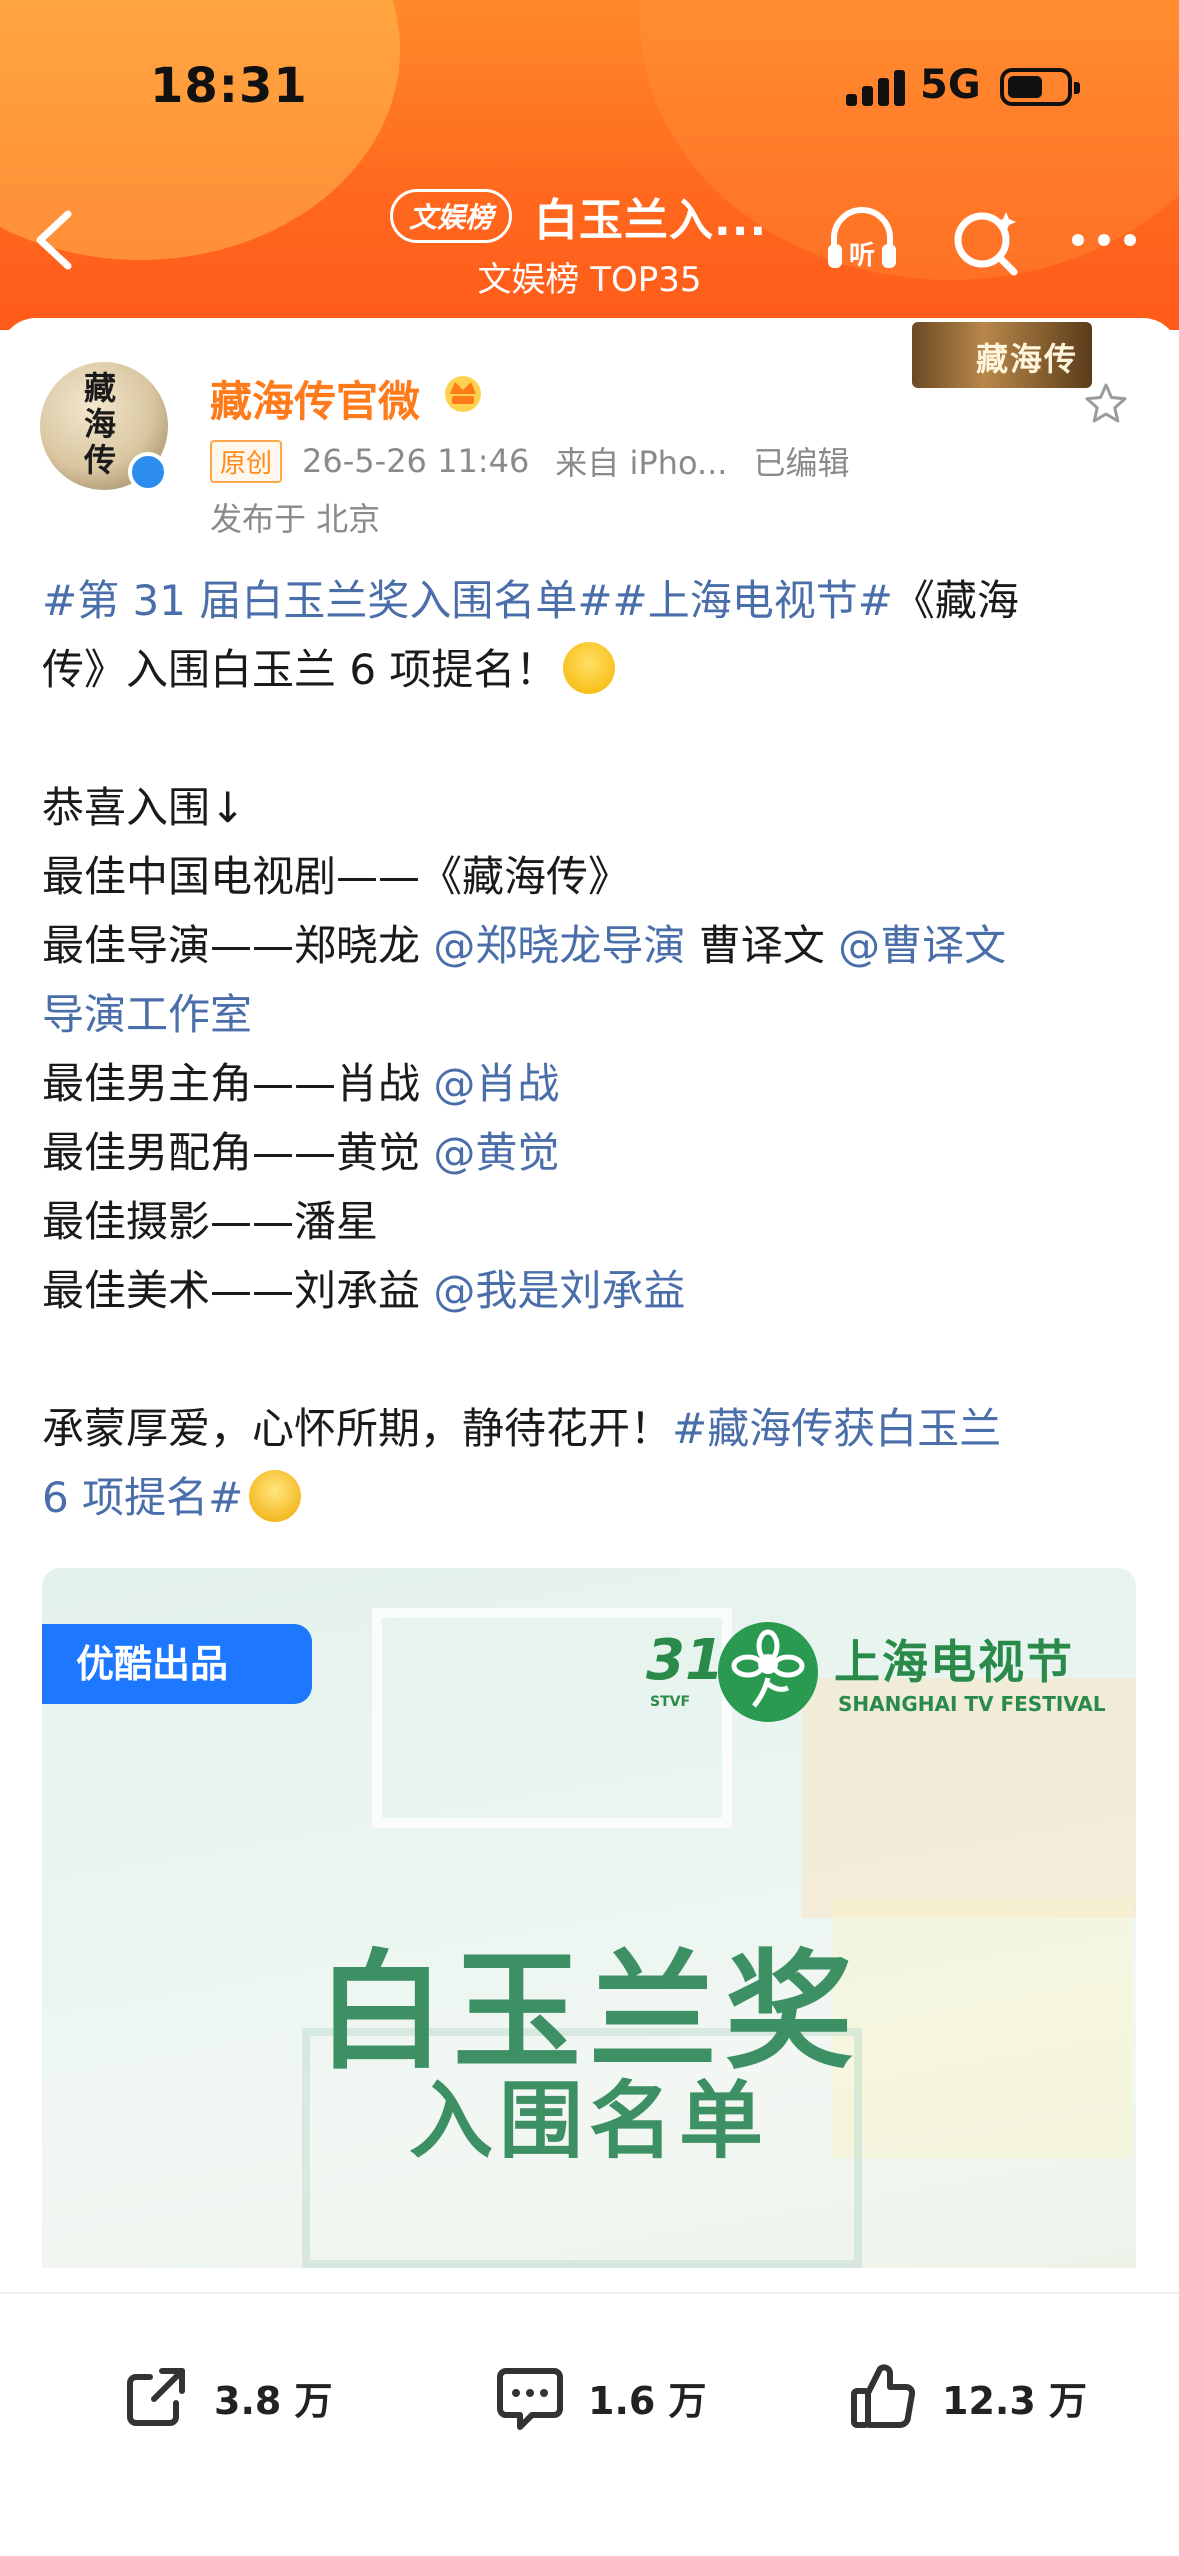 The image size is (1179, 2556). I want to click on like-count: 12.3 万, so click(1014, 2400).